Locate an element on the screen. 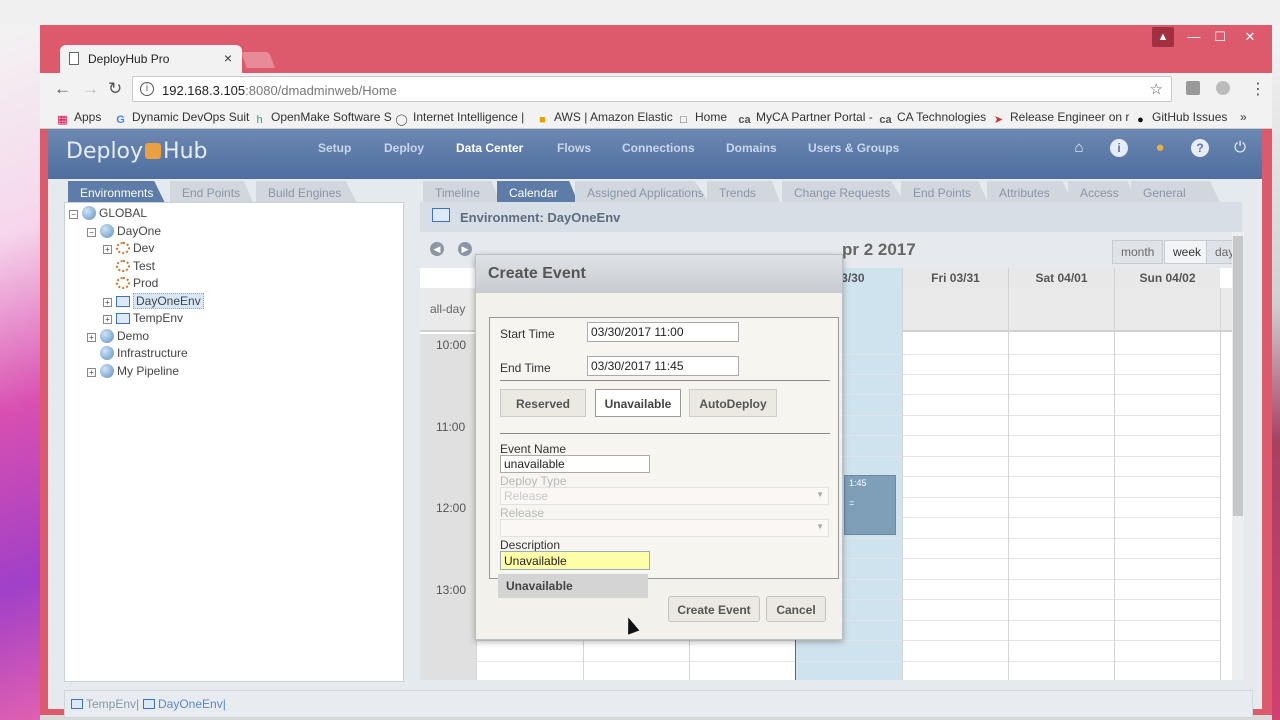  scrollbar-thumb is located at coordinates (1238, 376).